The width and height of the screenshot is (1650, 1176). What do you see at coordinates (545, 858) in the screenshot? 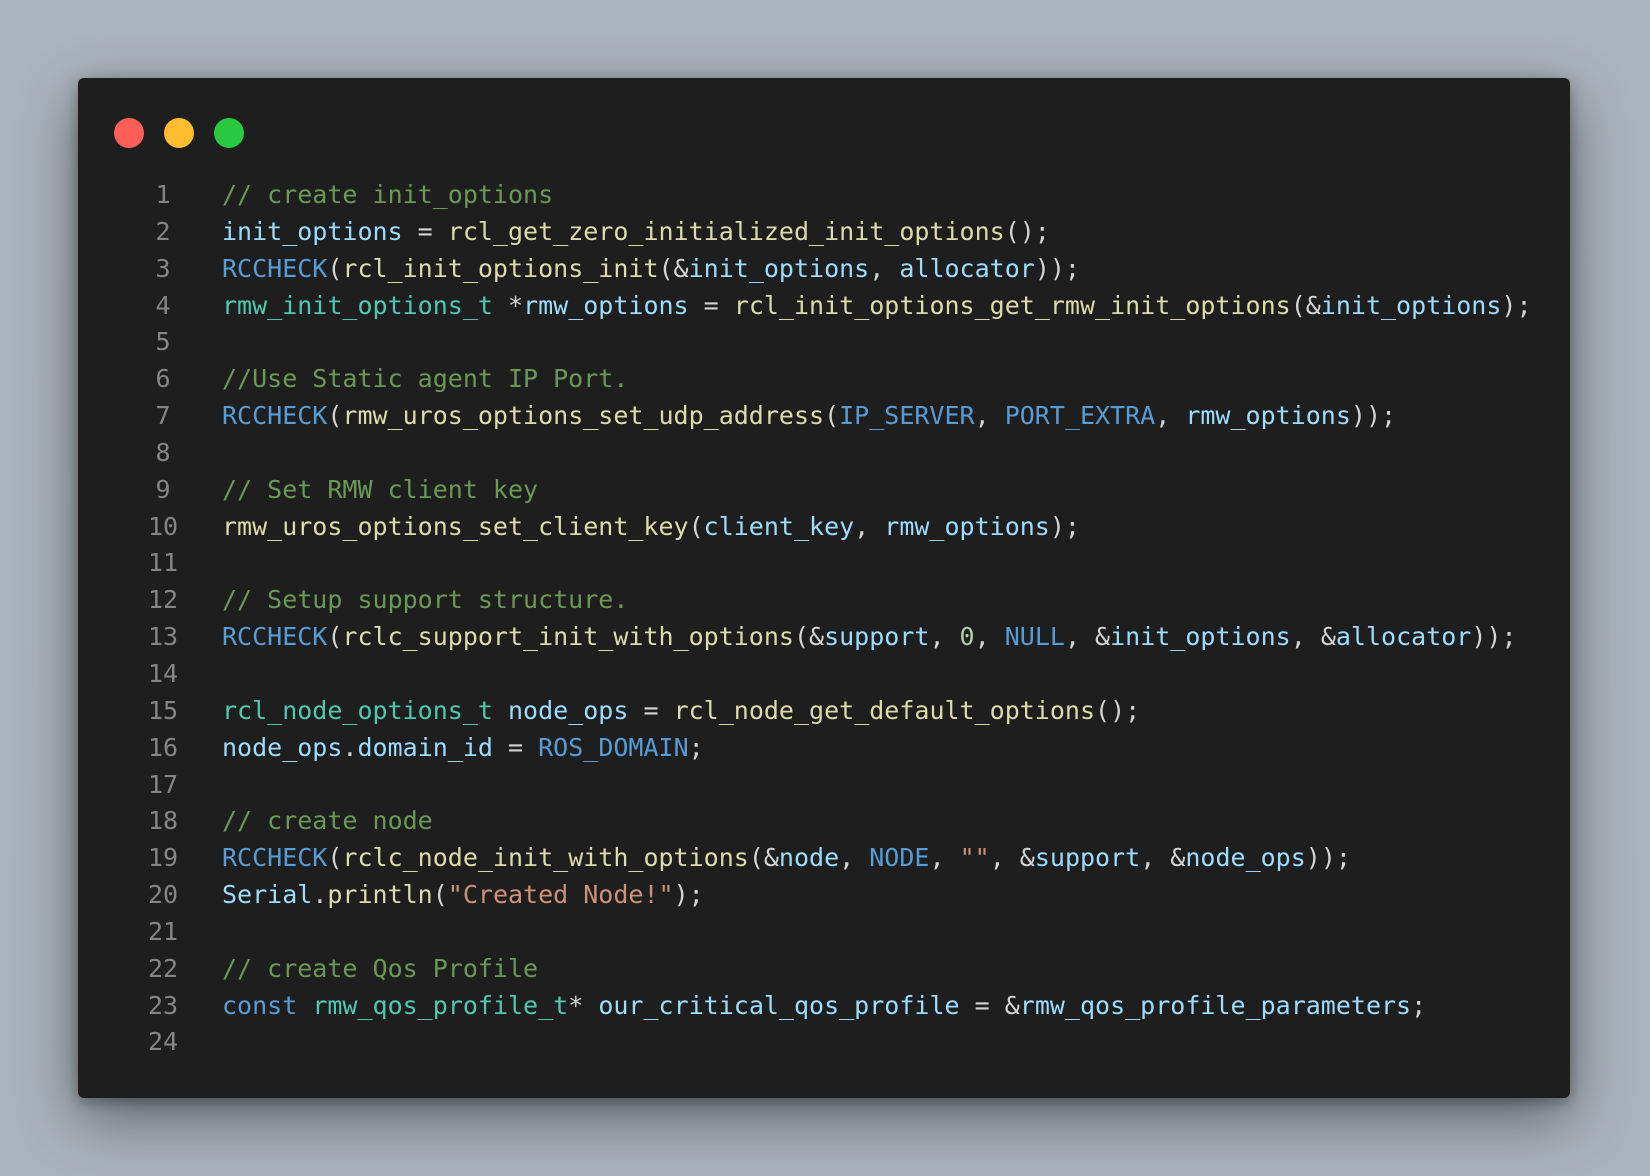
I see `token-function: rclc_node_init_with_options` at bounding box center [545, 858].